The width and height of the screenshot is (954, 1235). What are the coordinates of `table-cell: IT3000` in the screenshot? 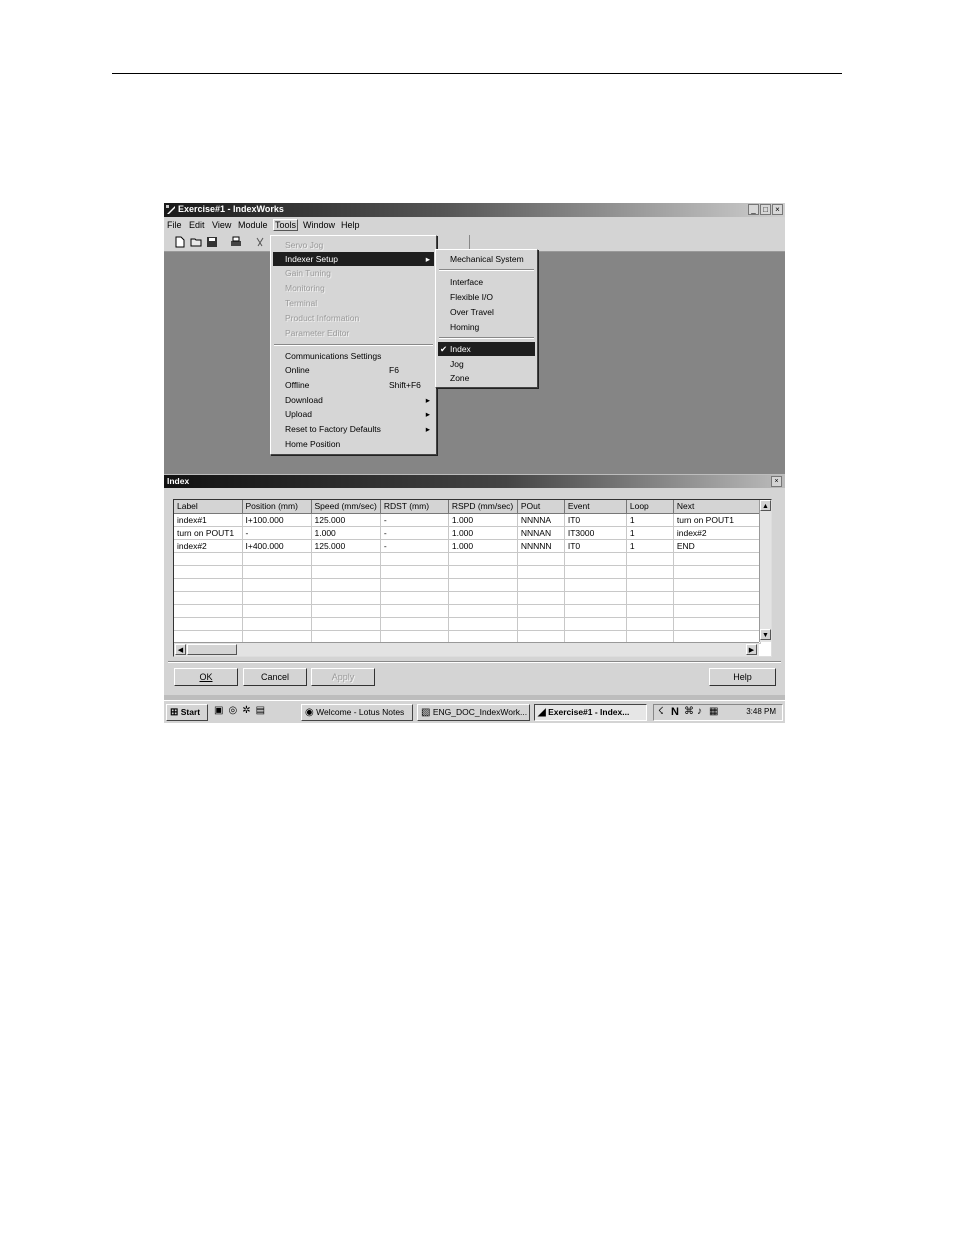 It's located at (595, 533).